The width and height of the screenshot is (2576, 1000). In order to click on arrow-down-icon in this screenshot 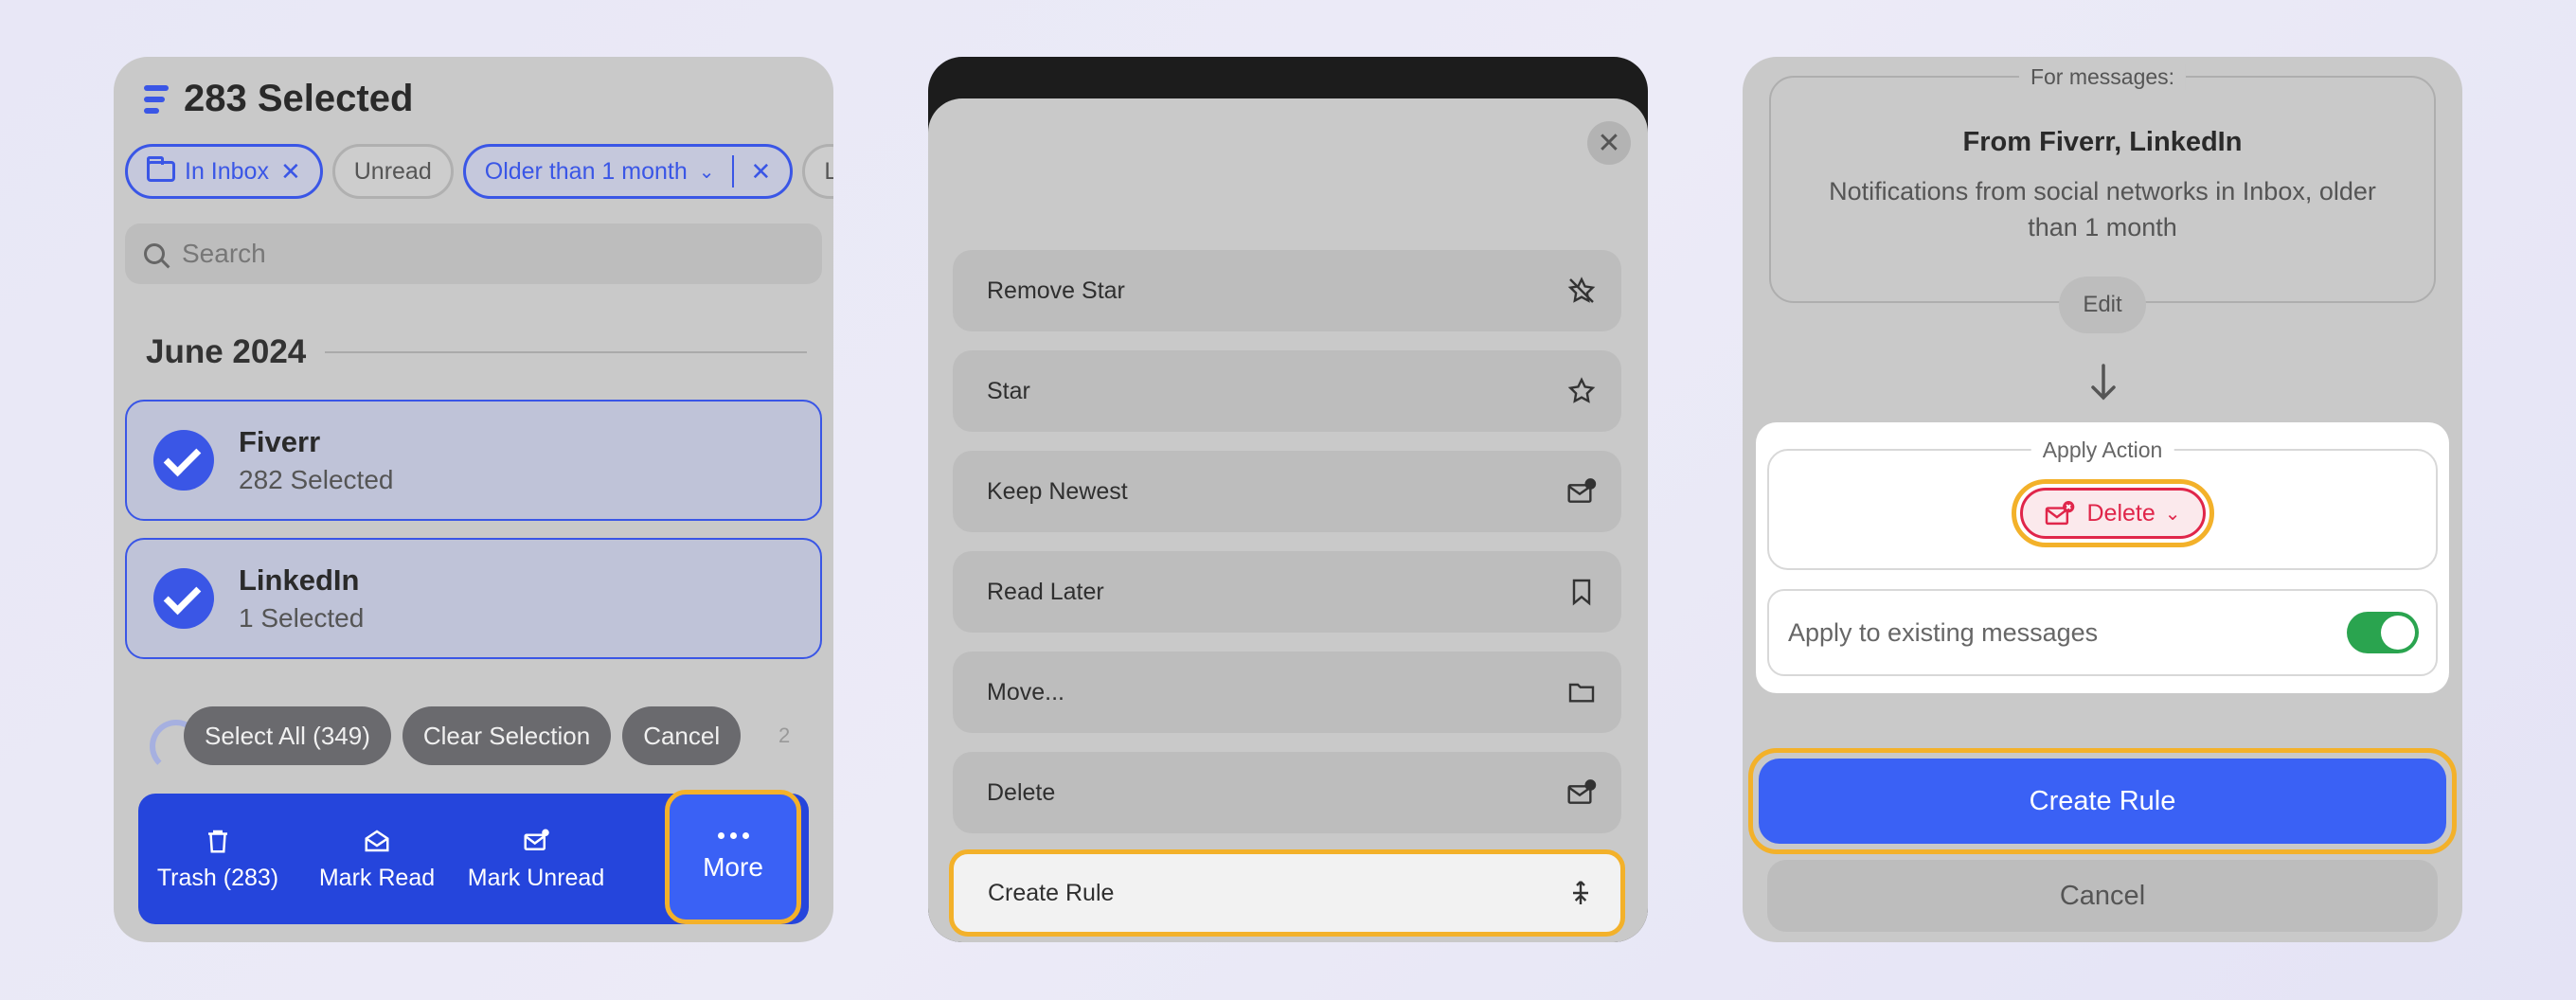, I will do `click(2103, 383)`.